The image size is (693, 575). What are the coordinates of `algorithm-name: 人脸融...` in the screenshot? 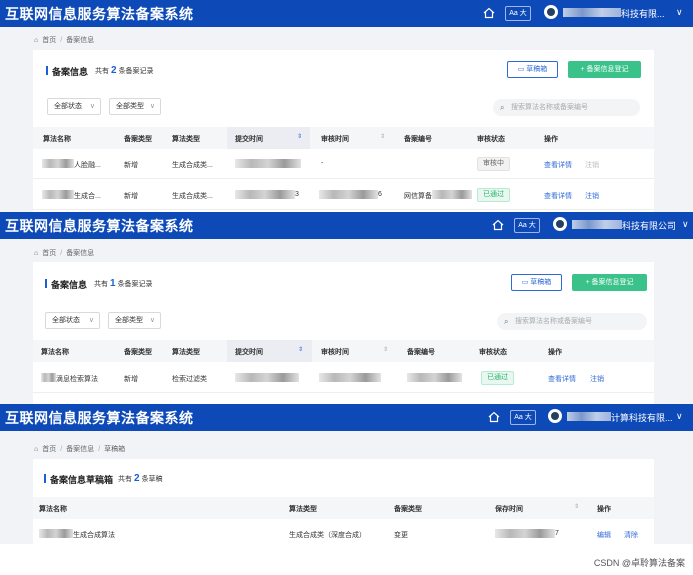 It's located at (87, 165).